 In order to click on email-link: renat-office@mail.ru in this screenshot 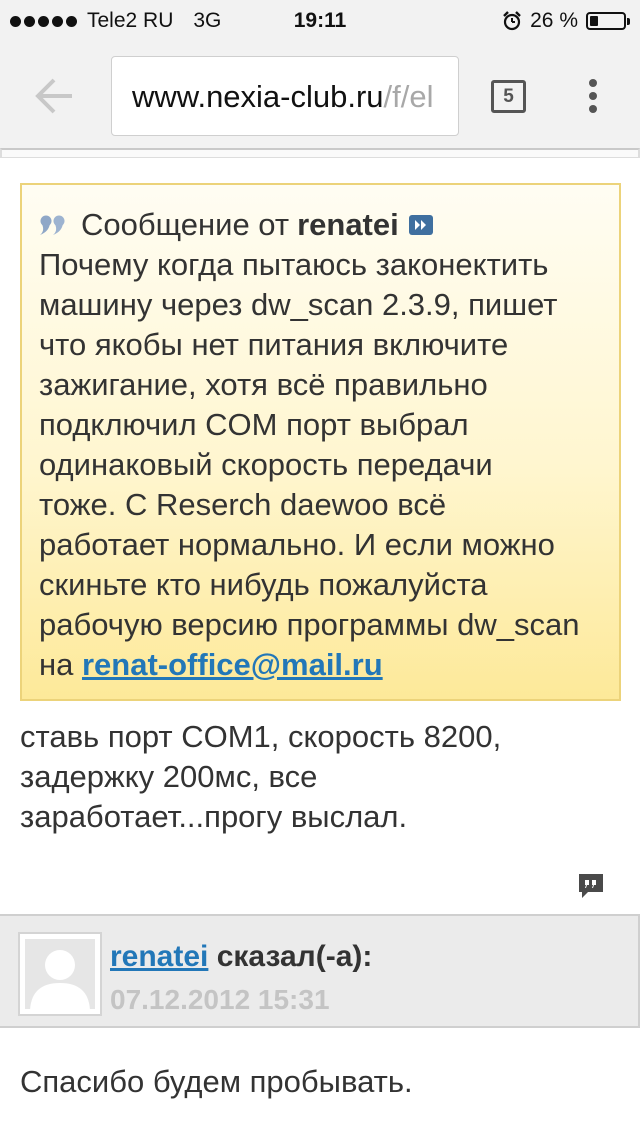, I will do `click(232, 664)`.